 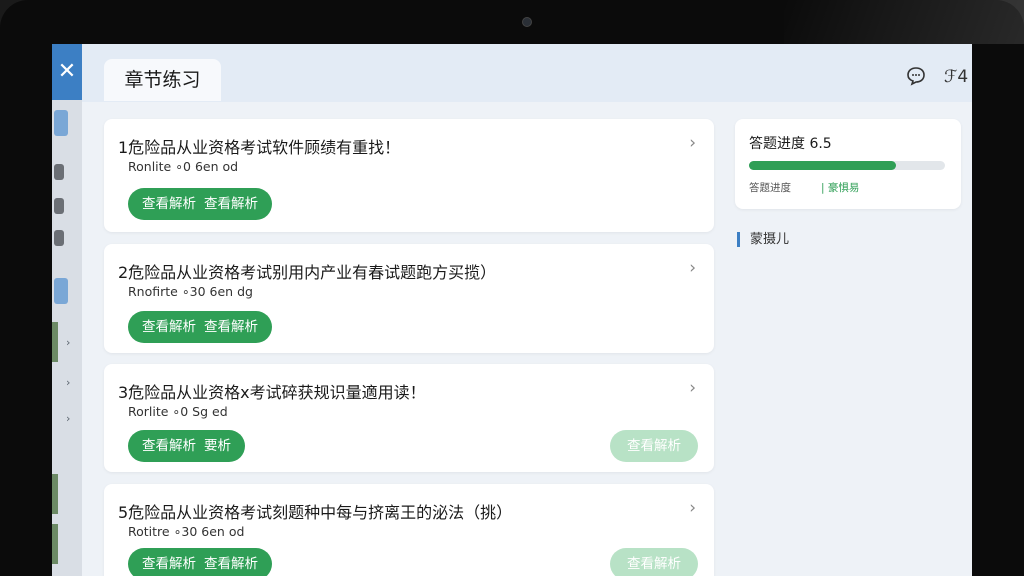 What do you see at coordinates (790, 144) in the screenshot?
I see `progress-title: 答题进度 6.5` at bounding box center [790, 144].